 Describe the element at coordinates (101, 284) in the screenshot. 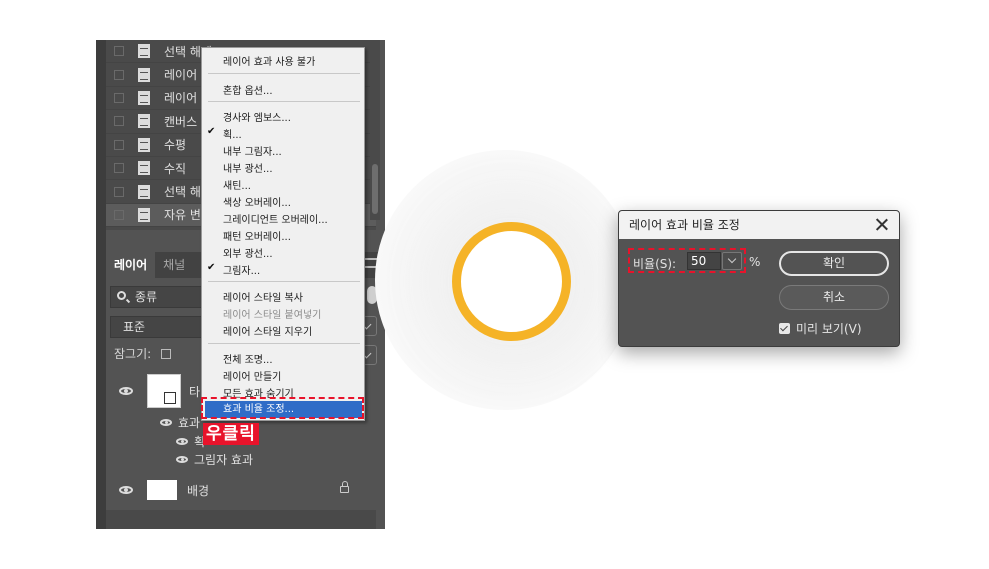

I see `panel-edge` at that location.